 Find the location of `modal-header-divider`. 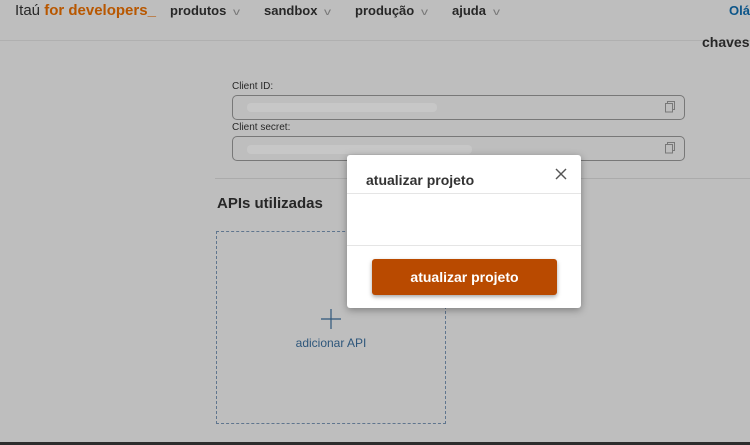

modal-header-divider is located at coordinates (464, 193).